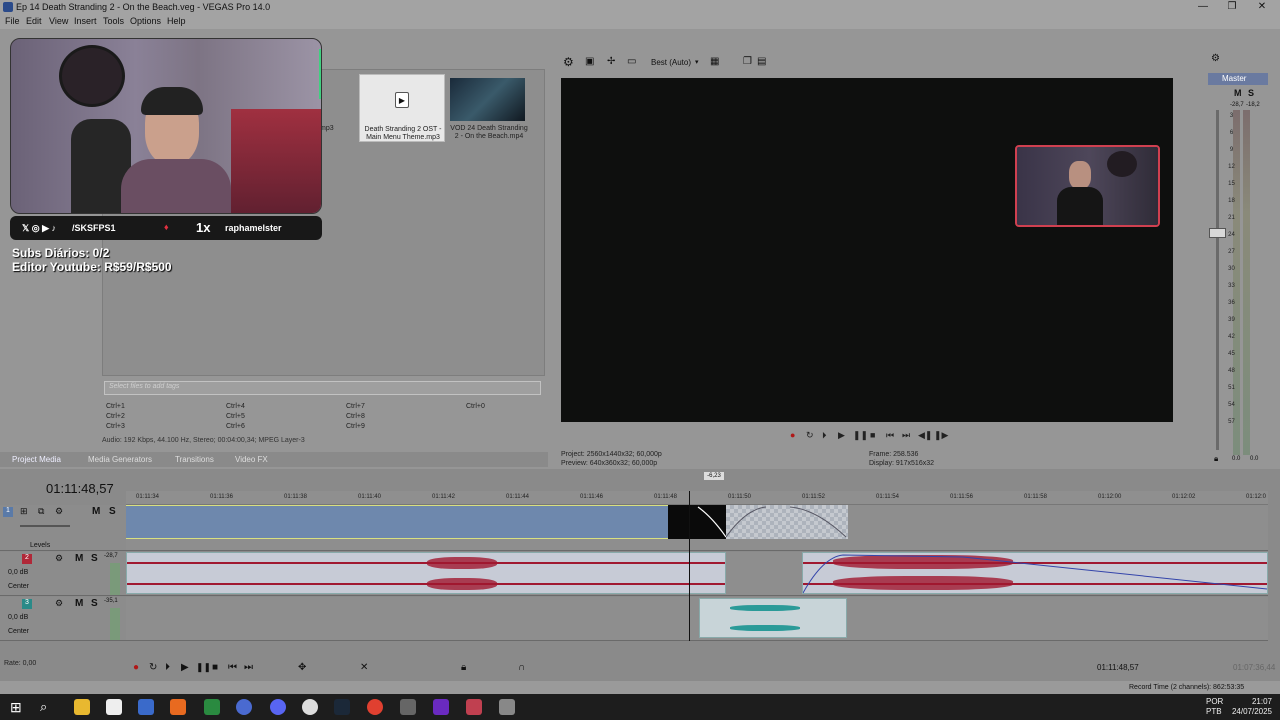 The height and width of the screenshot is (720, 1280). What do you see at coordinates (24, 511) in the screenshot?
I see `track-motion-icon: ⊞` at bounding box center [24, 511].